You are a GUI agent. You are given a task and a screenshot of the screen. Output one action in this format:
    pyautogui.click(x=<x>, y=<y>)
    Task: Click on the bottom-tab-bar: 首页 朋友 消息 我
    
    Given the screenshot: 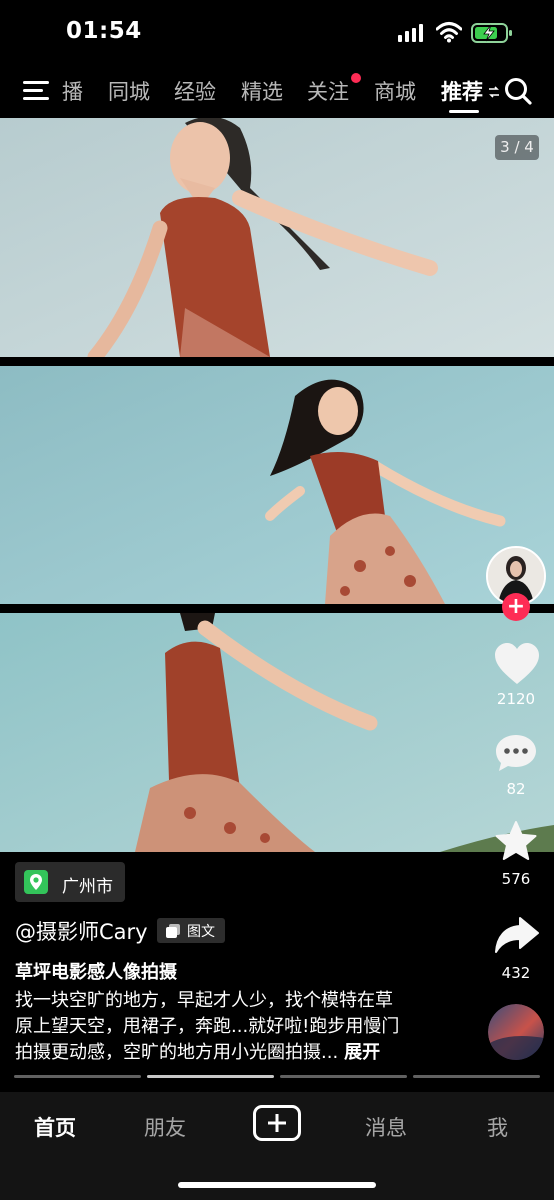 What is the action you would take?
    pyautogui.click(x=277, y=1146)
    